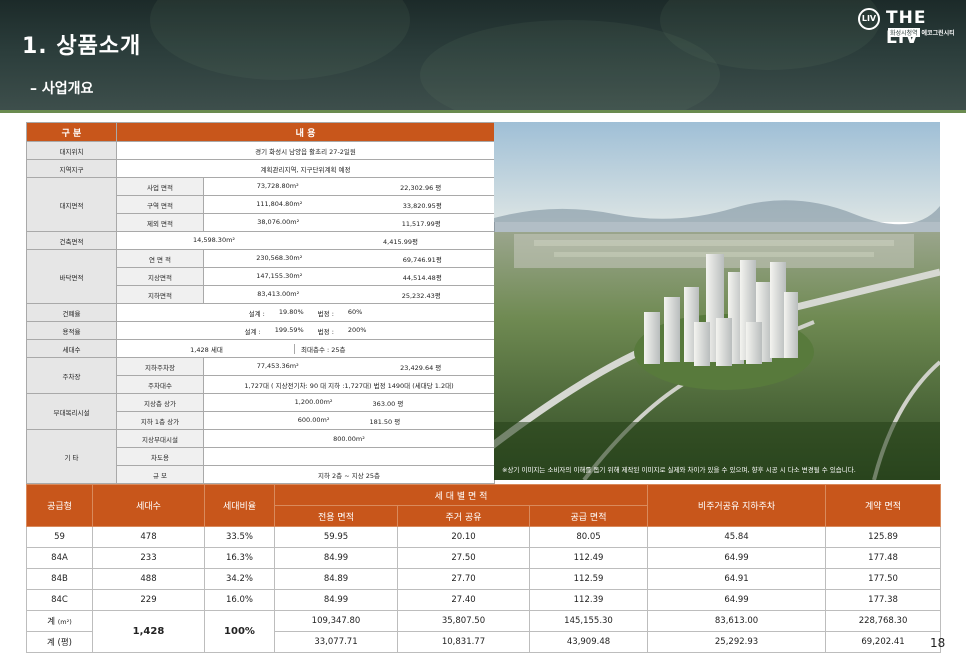  What do you see at coordinates (400, 241) in the screenshot?
I see `area-py: 4,415.99평` at bounding box center [400, 241].